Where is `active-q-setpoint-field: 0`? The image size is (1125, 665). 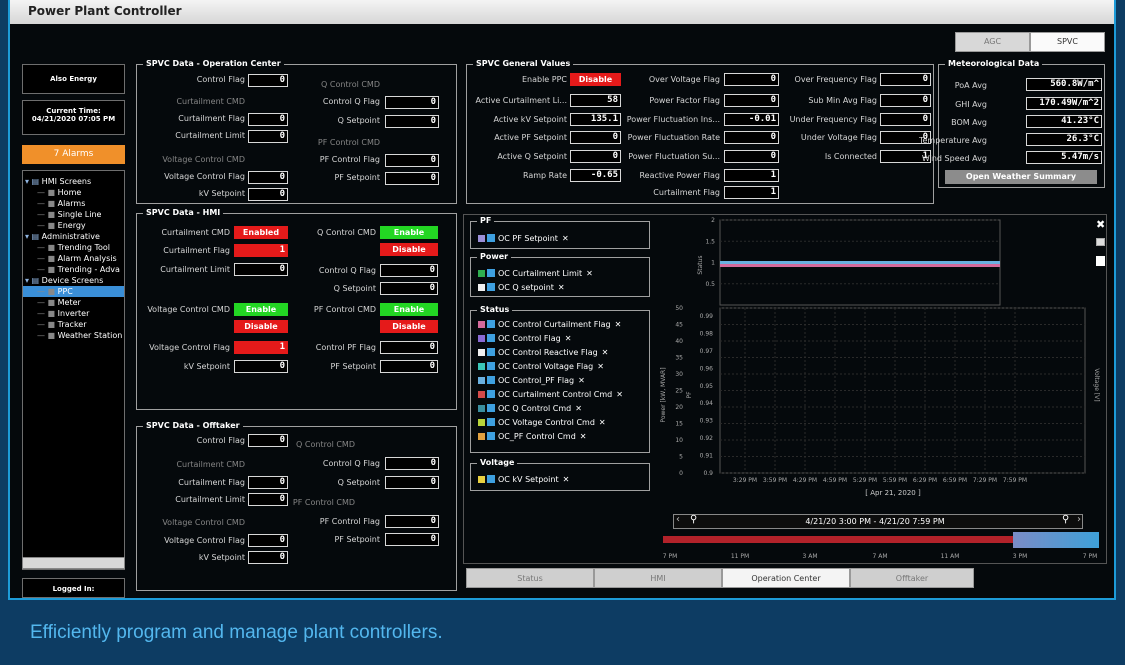 active-q-setpoint-field: 0 is located at coordinates (595, 156).